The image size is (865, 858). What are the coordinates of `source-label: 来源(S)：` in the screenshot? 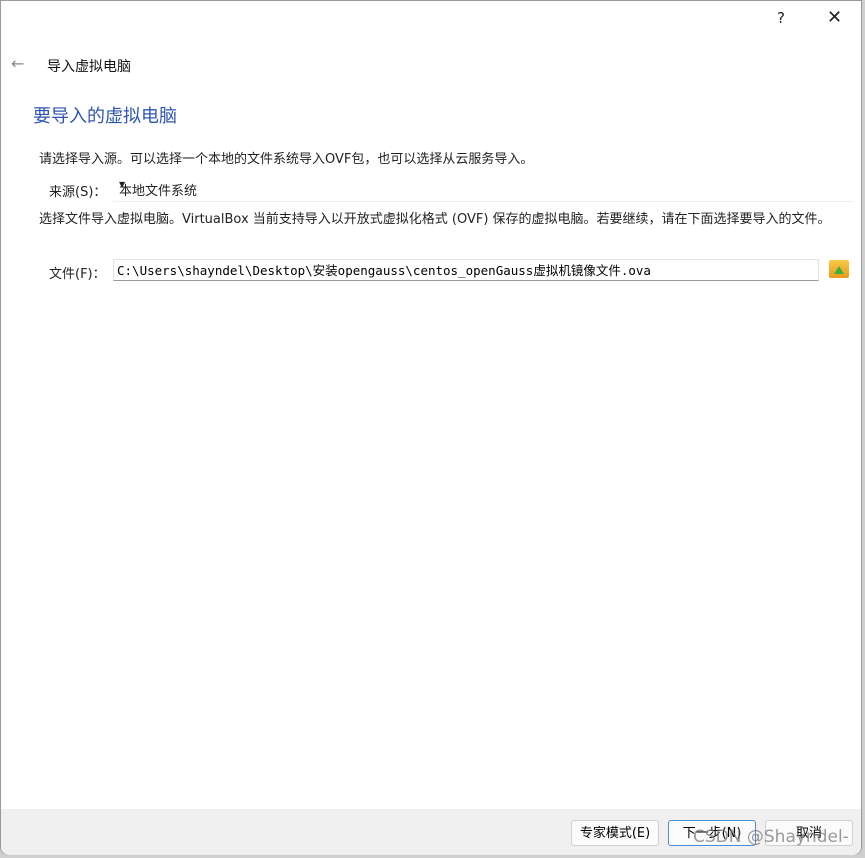 It's located at (78, 192).